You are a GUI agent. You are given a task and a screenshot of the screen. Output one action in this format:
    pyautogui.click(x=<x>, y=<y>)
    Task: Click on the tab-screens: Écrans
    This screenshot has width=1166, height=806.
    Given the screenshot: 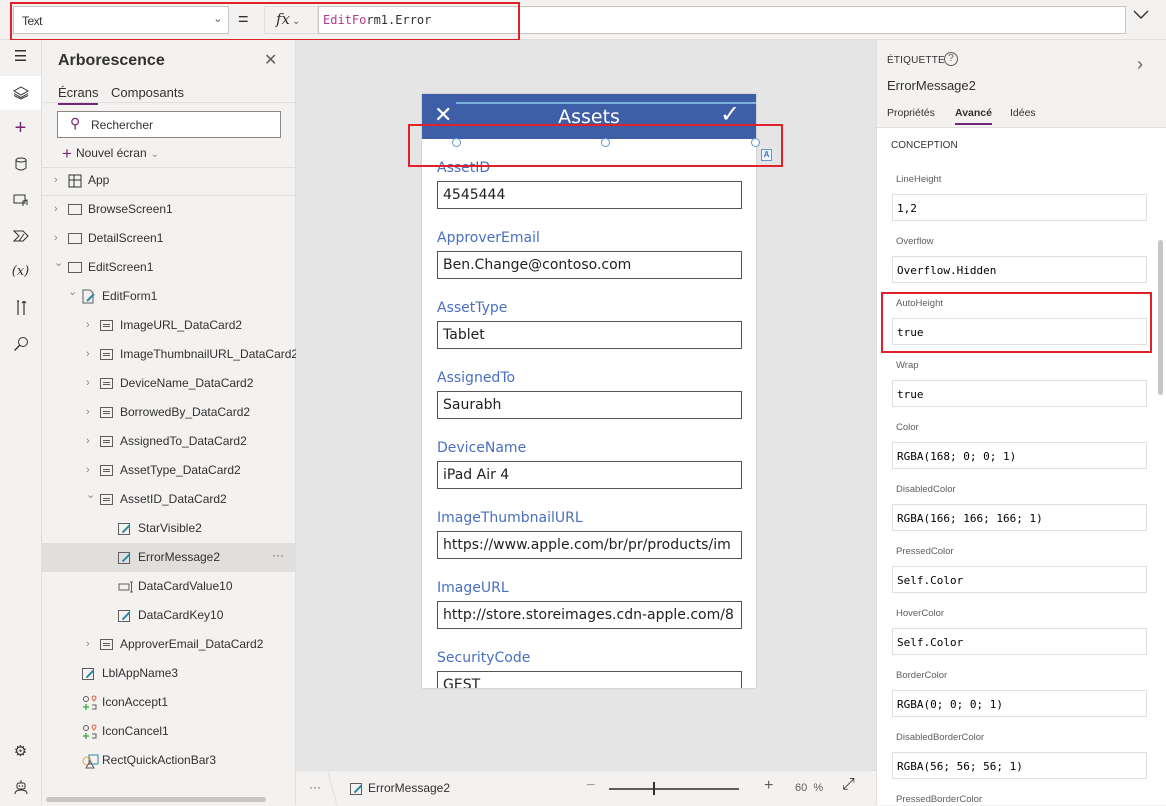 What is the action you would take?
    pyautogui.click(x=78, y=95)
    